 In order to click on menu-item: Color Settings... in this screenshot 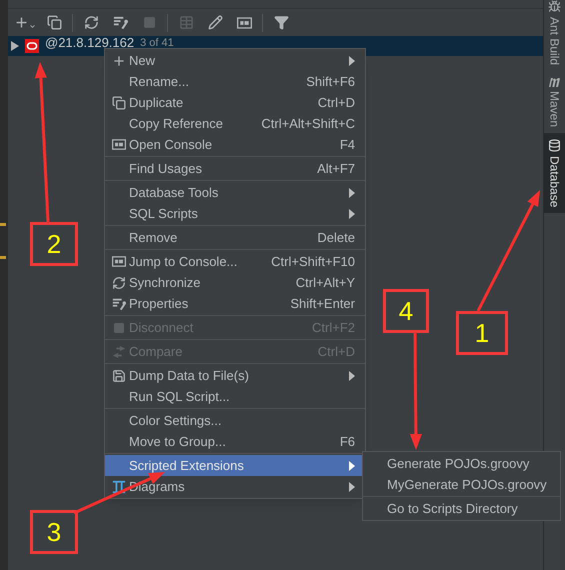, I will do `click(235, 420)`.